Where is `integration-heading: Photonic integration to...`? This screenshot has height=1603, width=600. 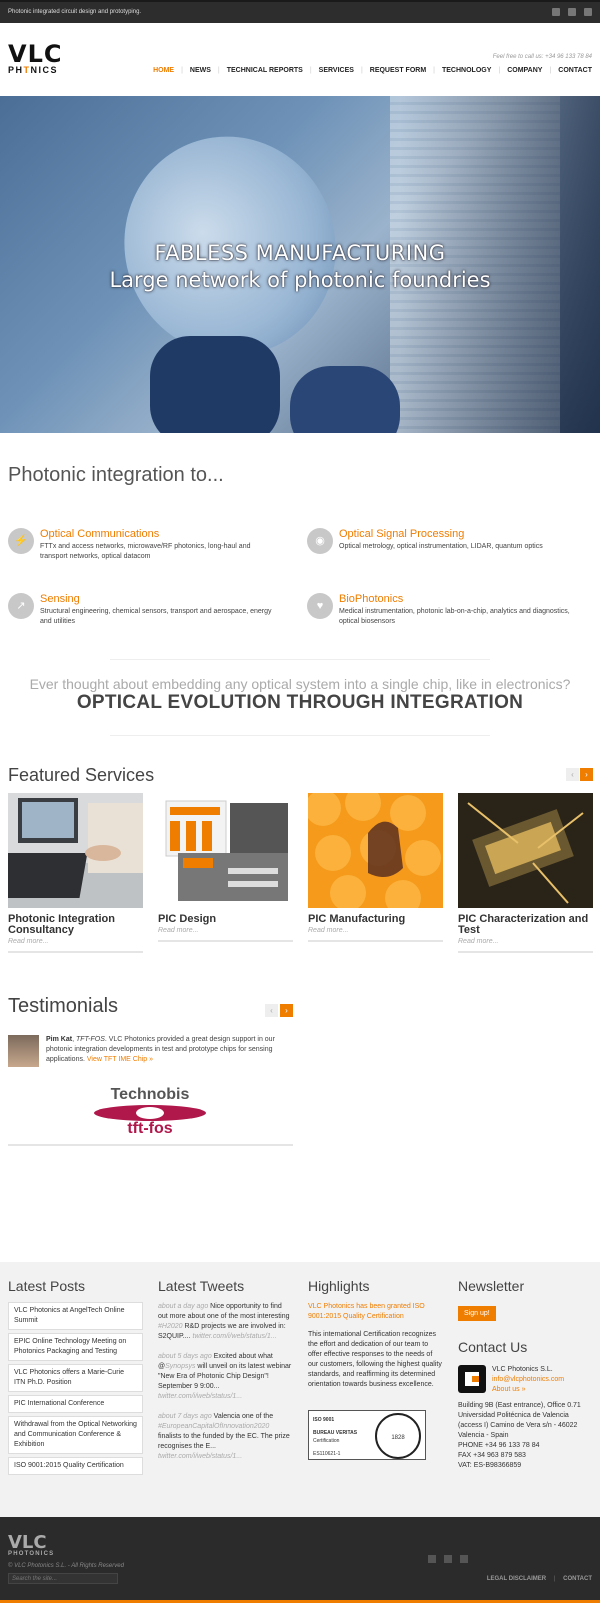
integration-heading: Photonic integration to... is located at coordinates (116, 475).